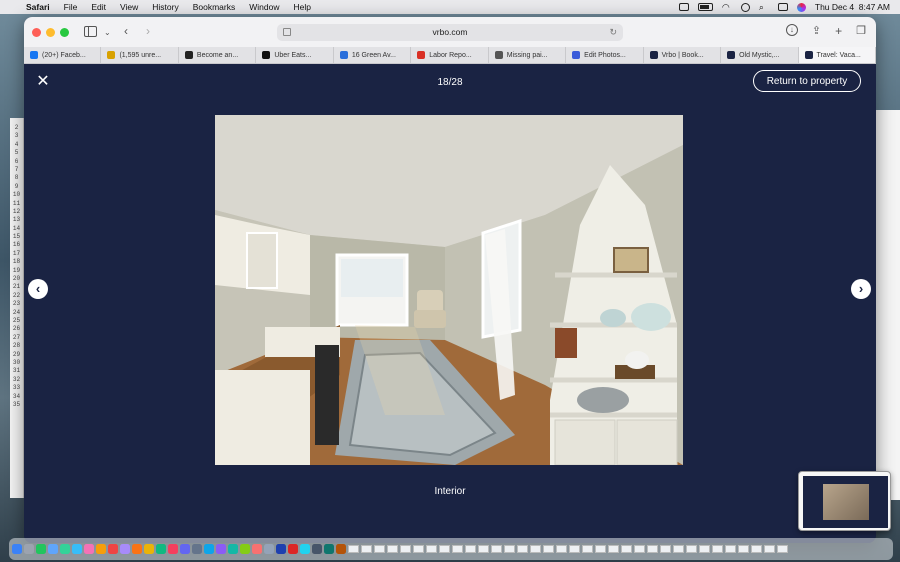  Describe the element at coordinates (148, 31) in the screenshot. I see `forward-arrow-icon: ›` at that location.